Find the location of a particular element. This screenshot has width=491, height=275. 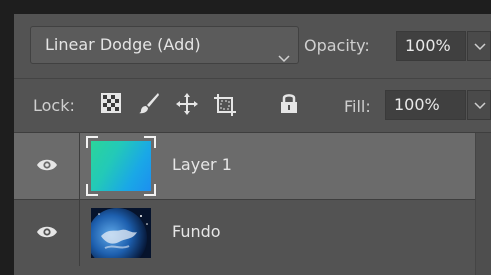

lock-label: Lock: is located at coordinates (54, 105).